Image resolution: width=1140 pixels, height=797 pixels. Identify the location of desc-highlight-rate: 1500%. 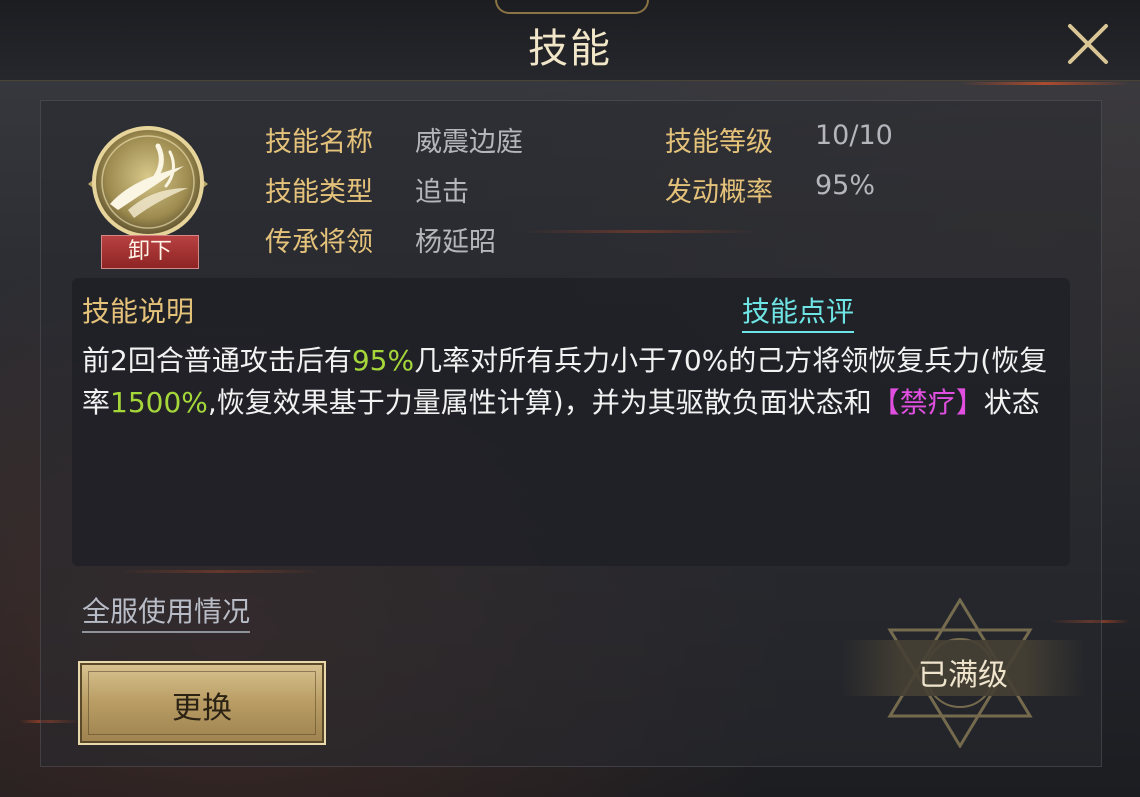
(159, 402).